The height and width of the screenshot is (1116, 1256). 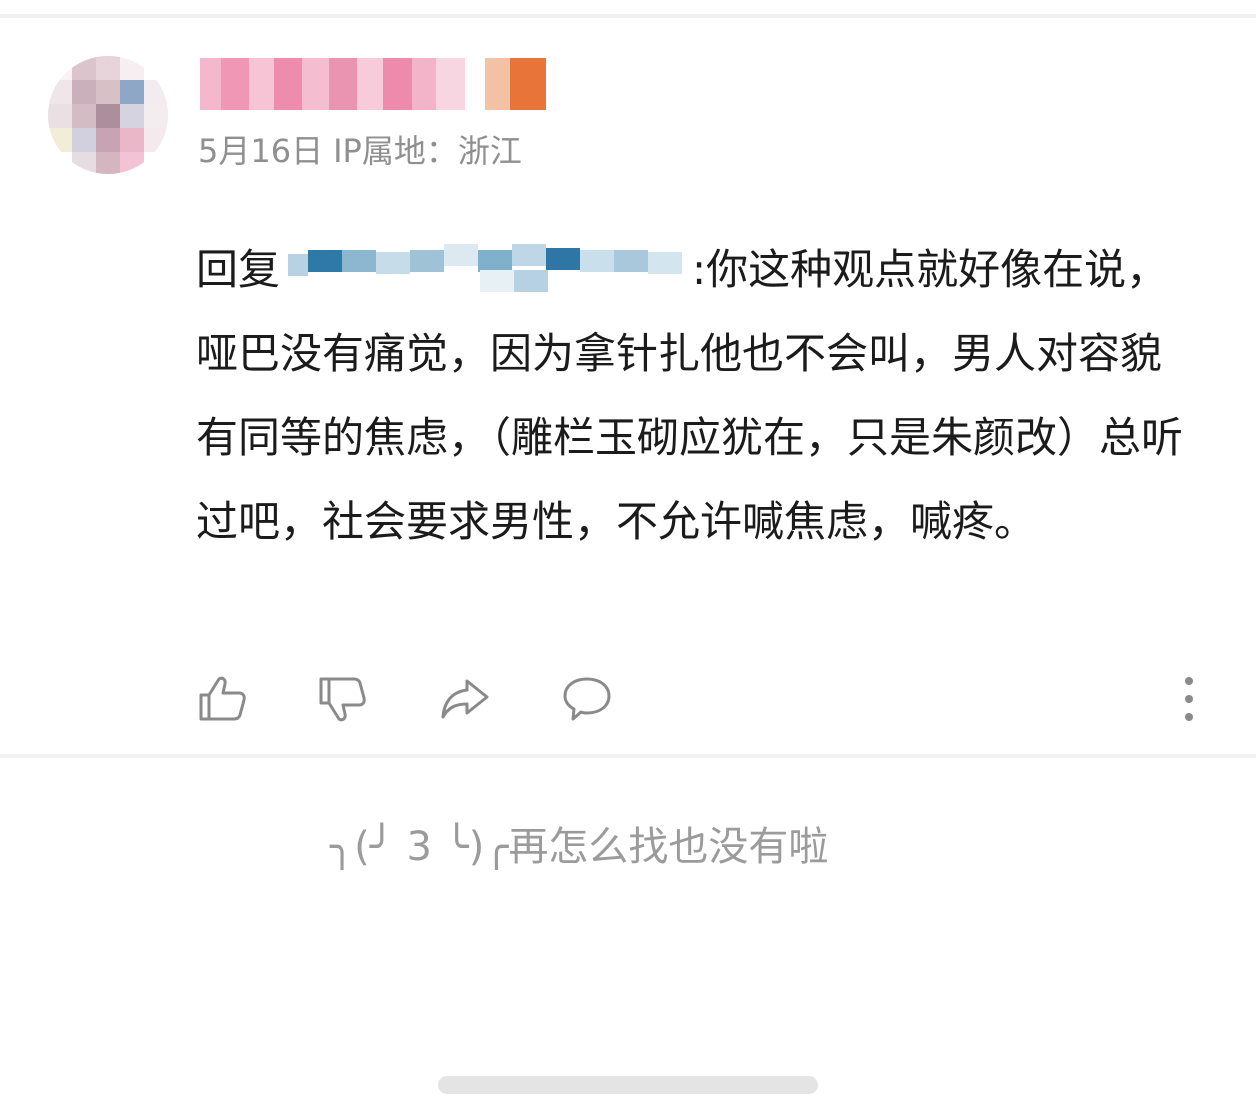 I want to click on ip-location: IP属地：浙江, so click(x=427, y=151).